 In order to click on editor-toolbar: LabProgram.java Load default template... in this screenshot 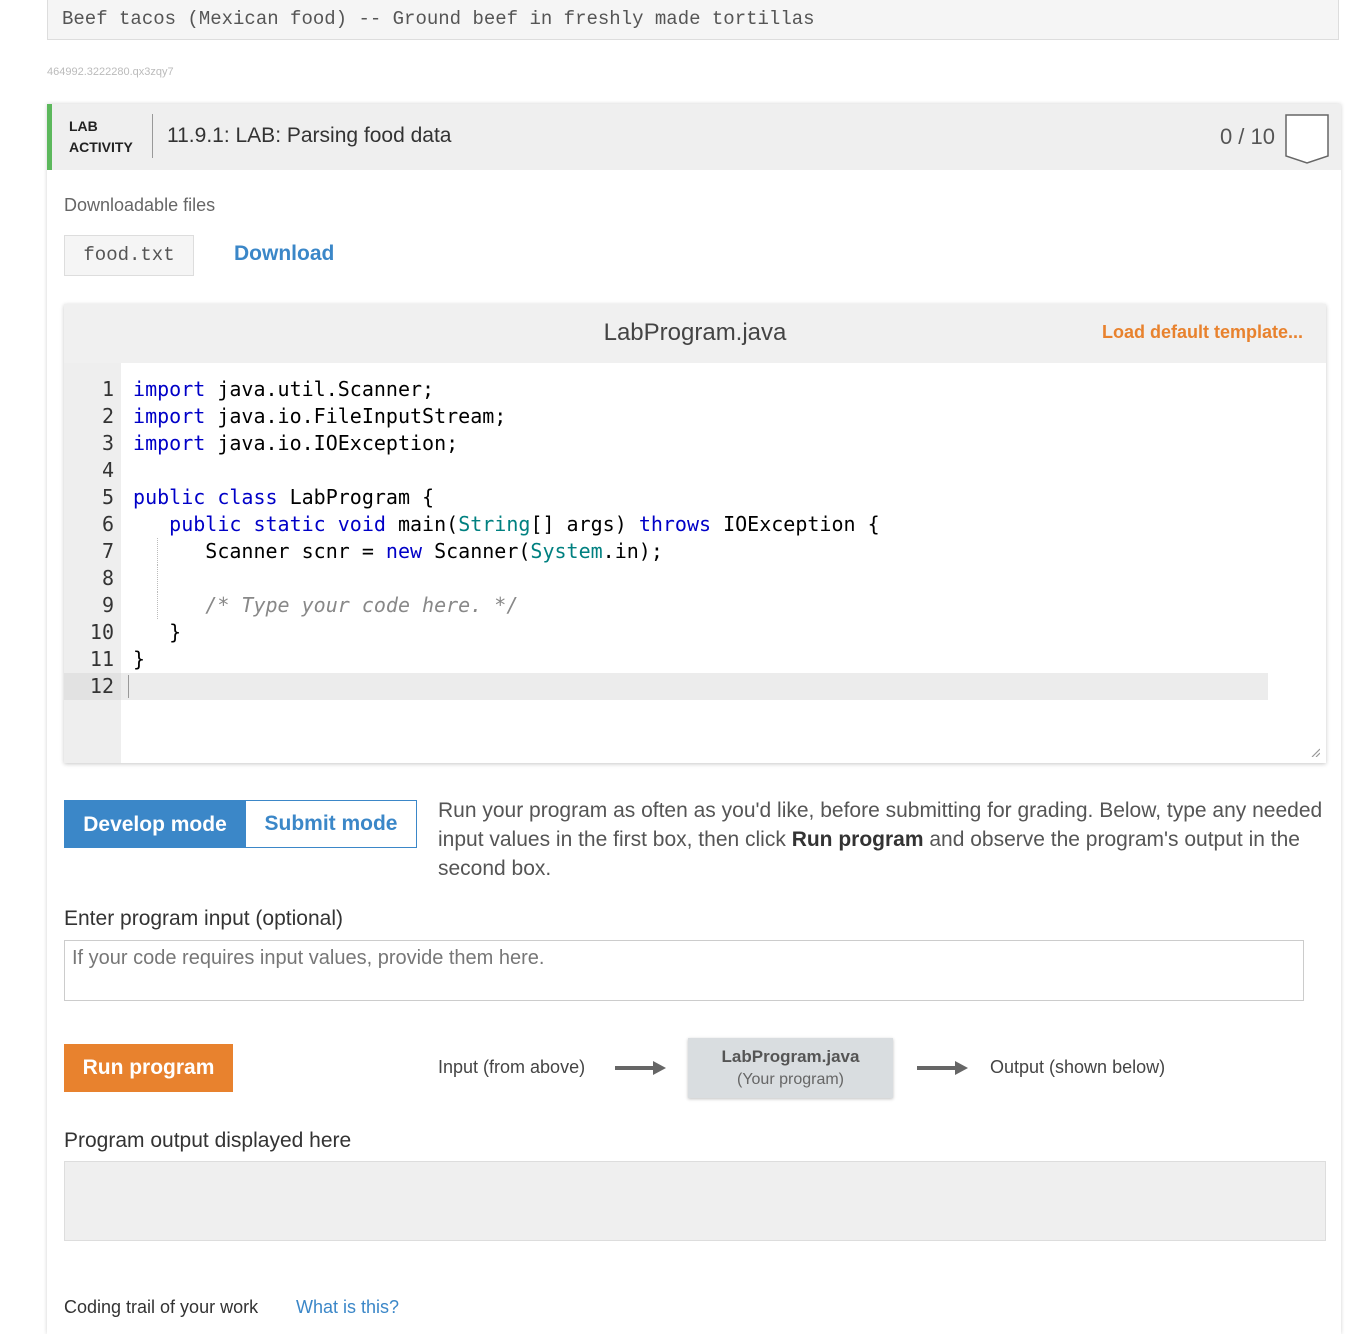, I will do `click(695, 333)`.